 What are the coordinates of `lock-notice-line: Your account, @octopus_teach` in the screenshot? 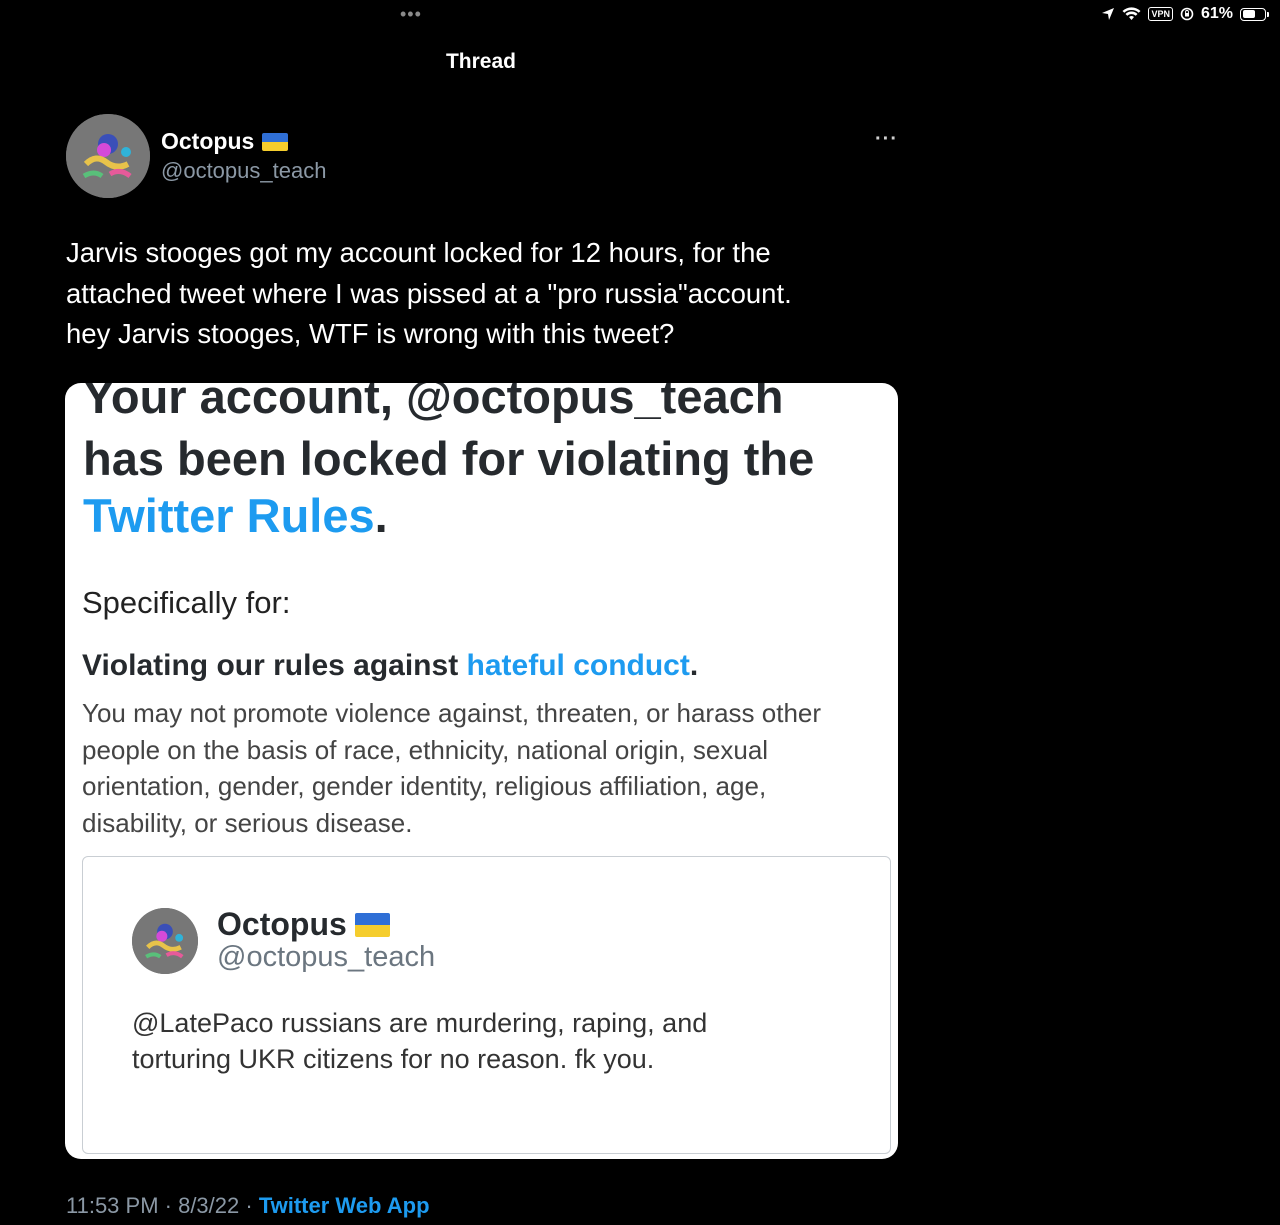 It's located at (433, 403).